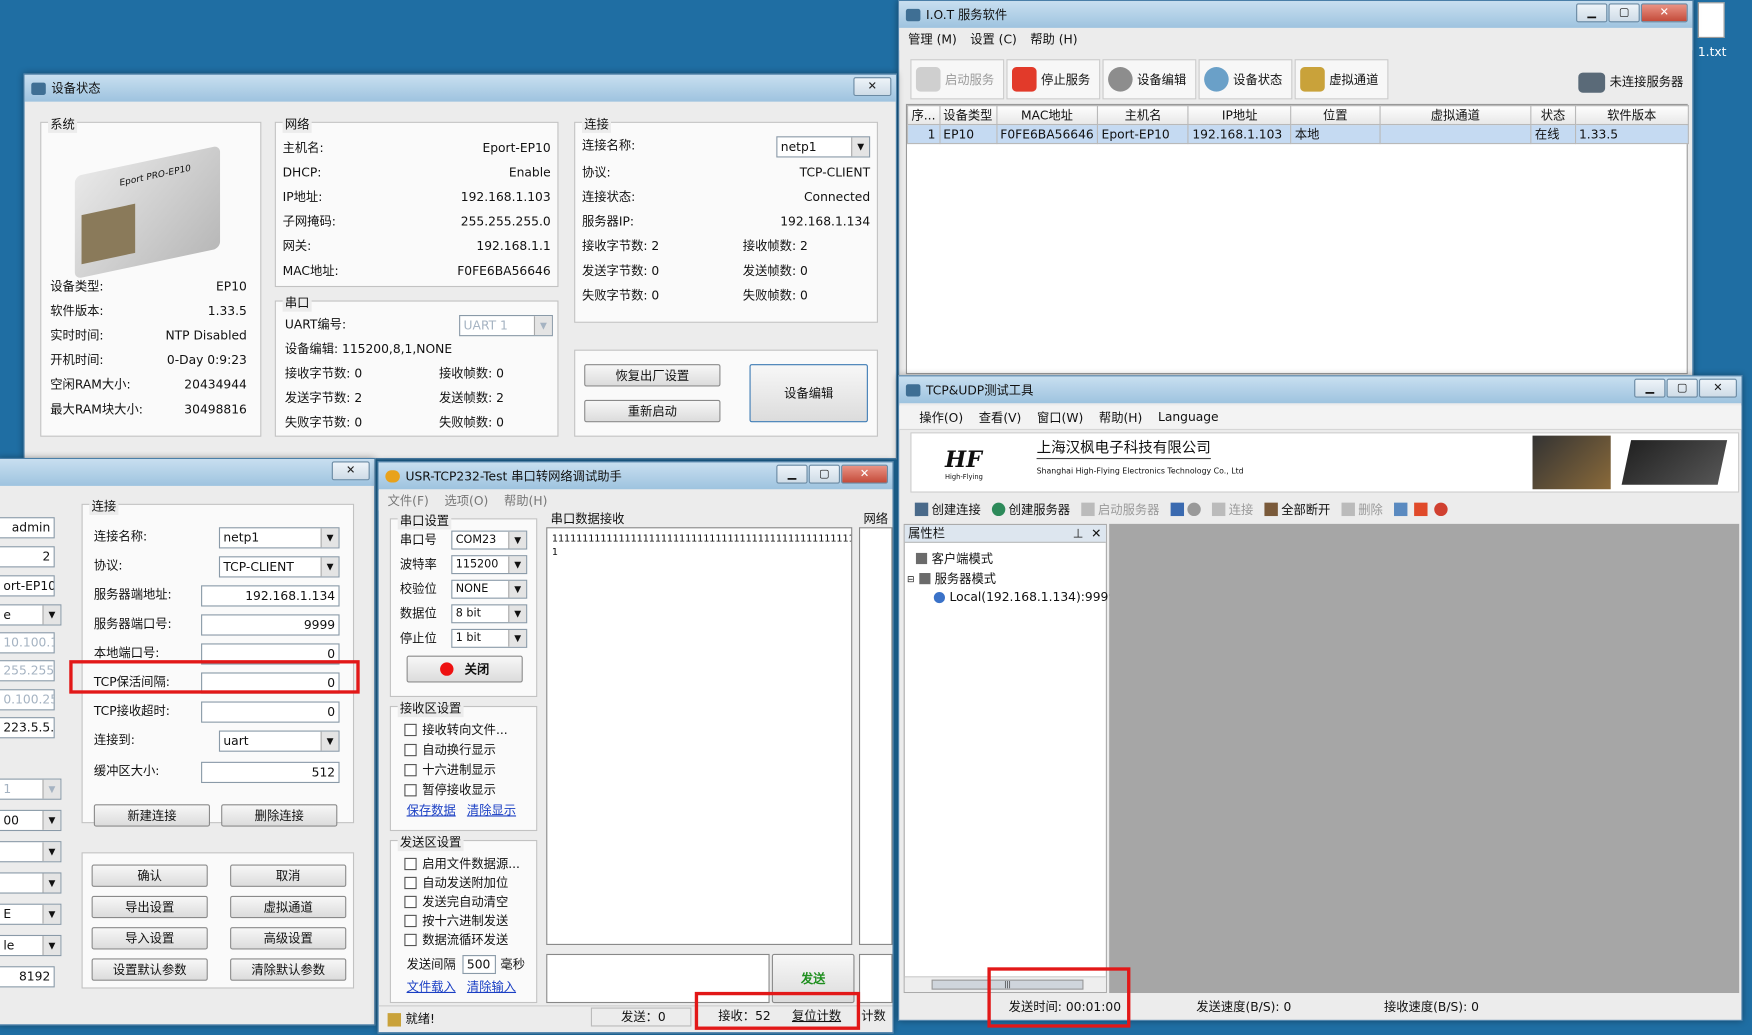  I want to click on delete-button: 删除, so click(1362, 509).